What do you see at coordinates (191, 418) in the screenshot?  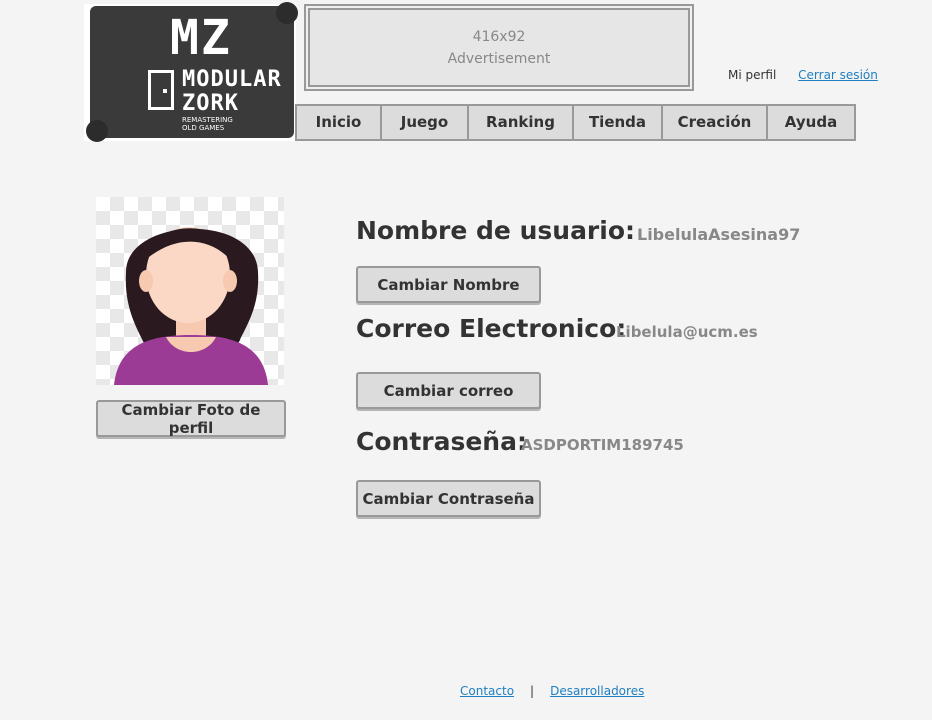 I see `change-photo-button: Cambiar Foto de perfil` at bounding box center [191, 418].